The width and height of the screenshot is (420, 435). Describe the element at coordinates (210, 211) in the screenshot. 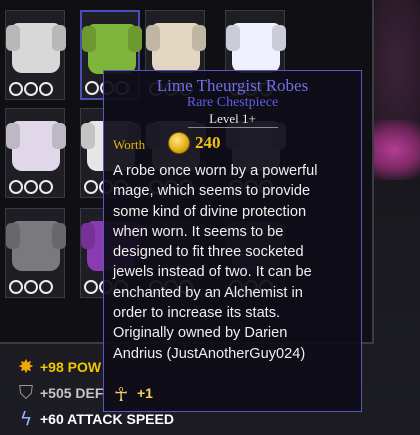

I see `description-line: some kind of divine protection` at that location.